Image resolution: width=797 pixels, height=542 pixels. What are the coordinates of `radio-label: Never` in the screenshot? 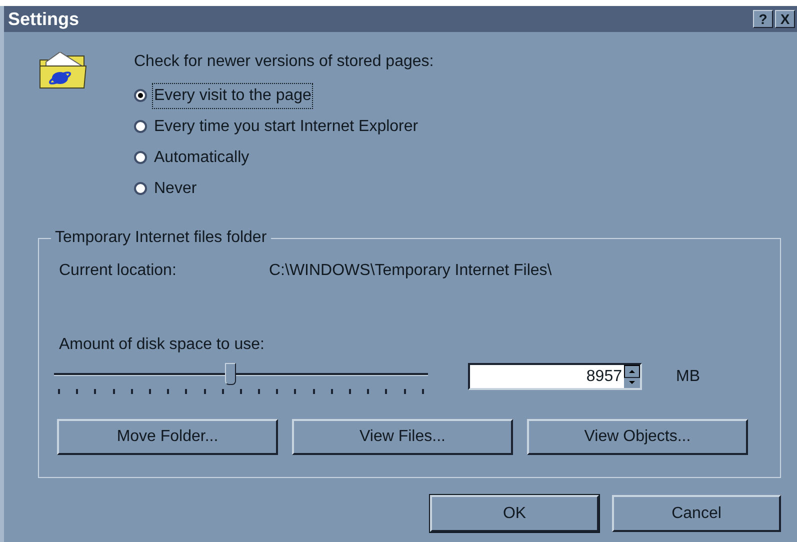 It's located at (175, 188).